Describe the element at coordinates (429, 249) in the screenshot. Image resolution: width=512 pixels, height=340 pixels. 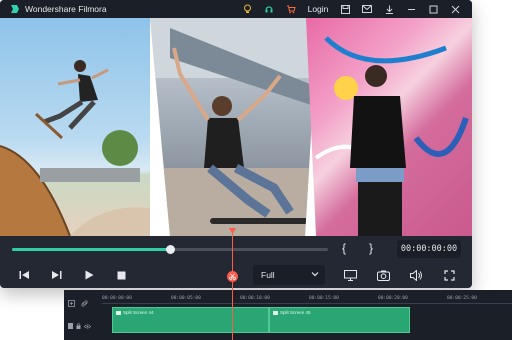
I see `timecode-display: 00:00:00:00` at that location.